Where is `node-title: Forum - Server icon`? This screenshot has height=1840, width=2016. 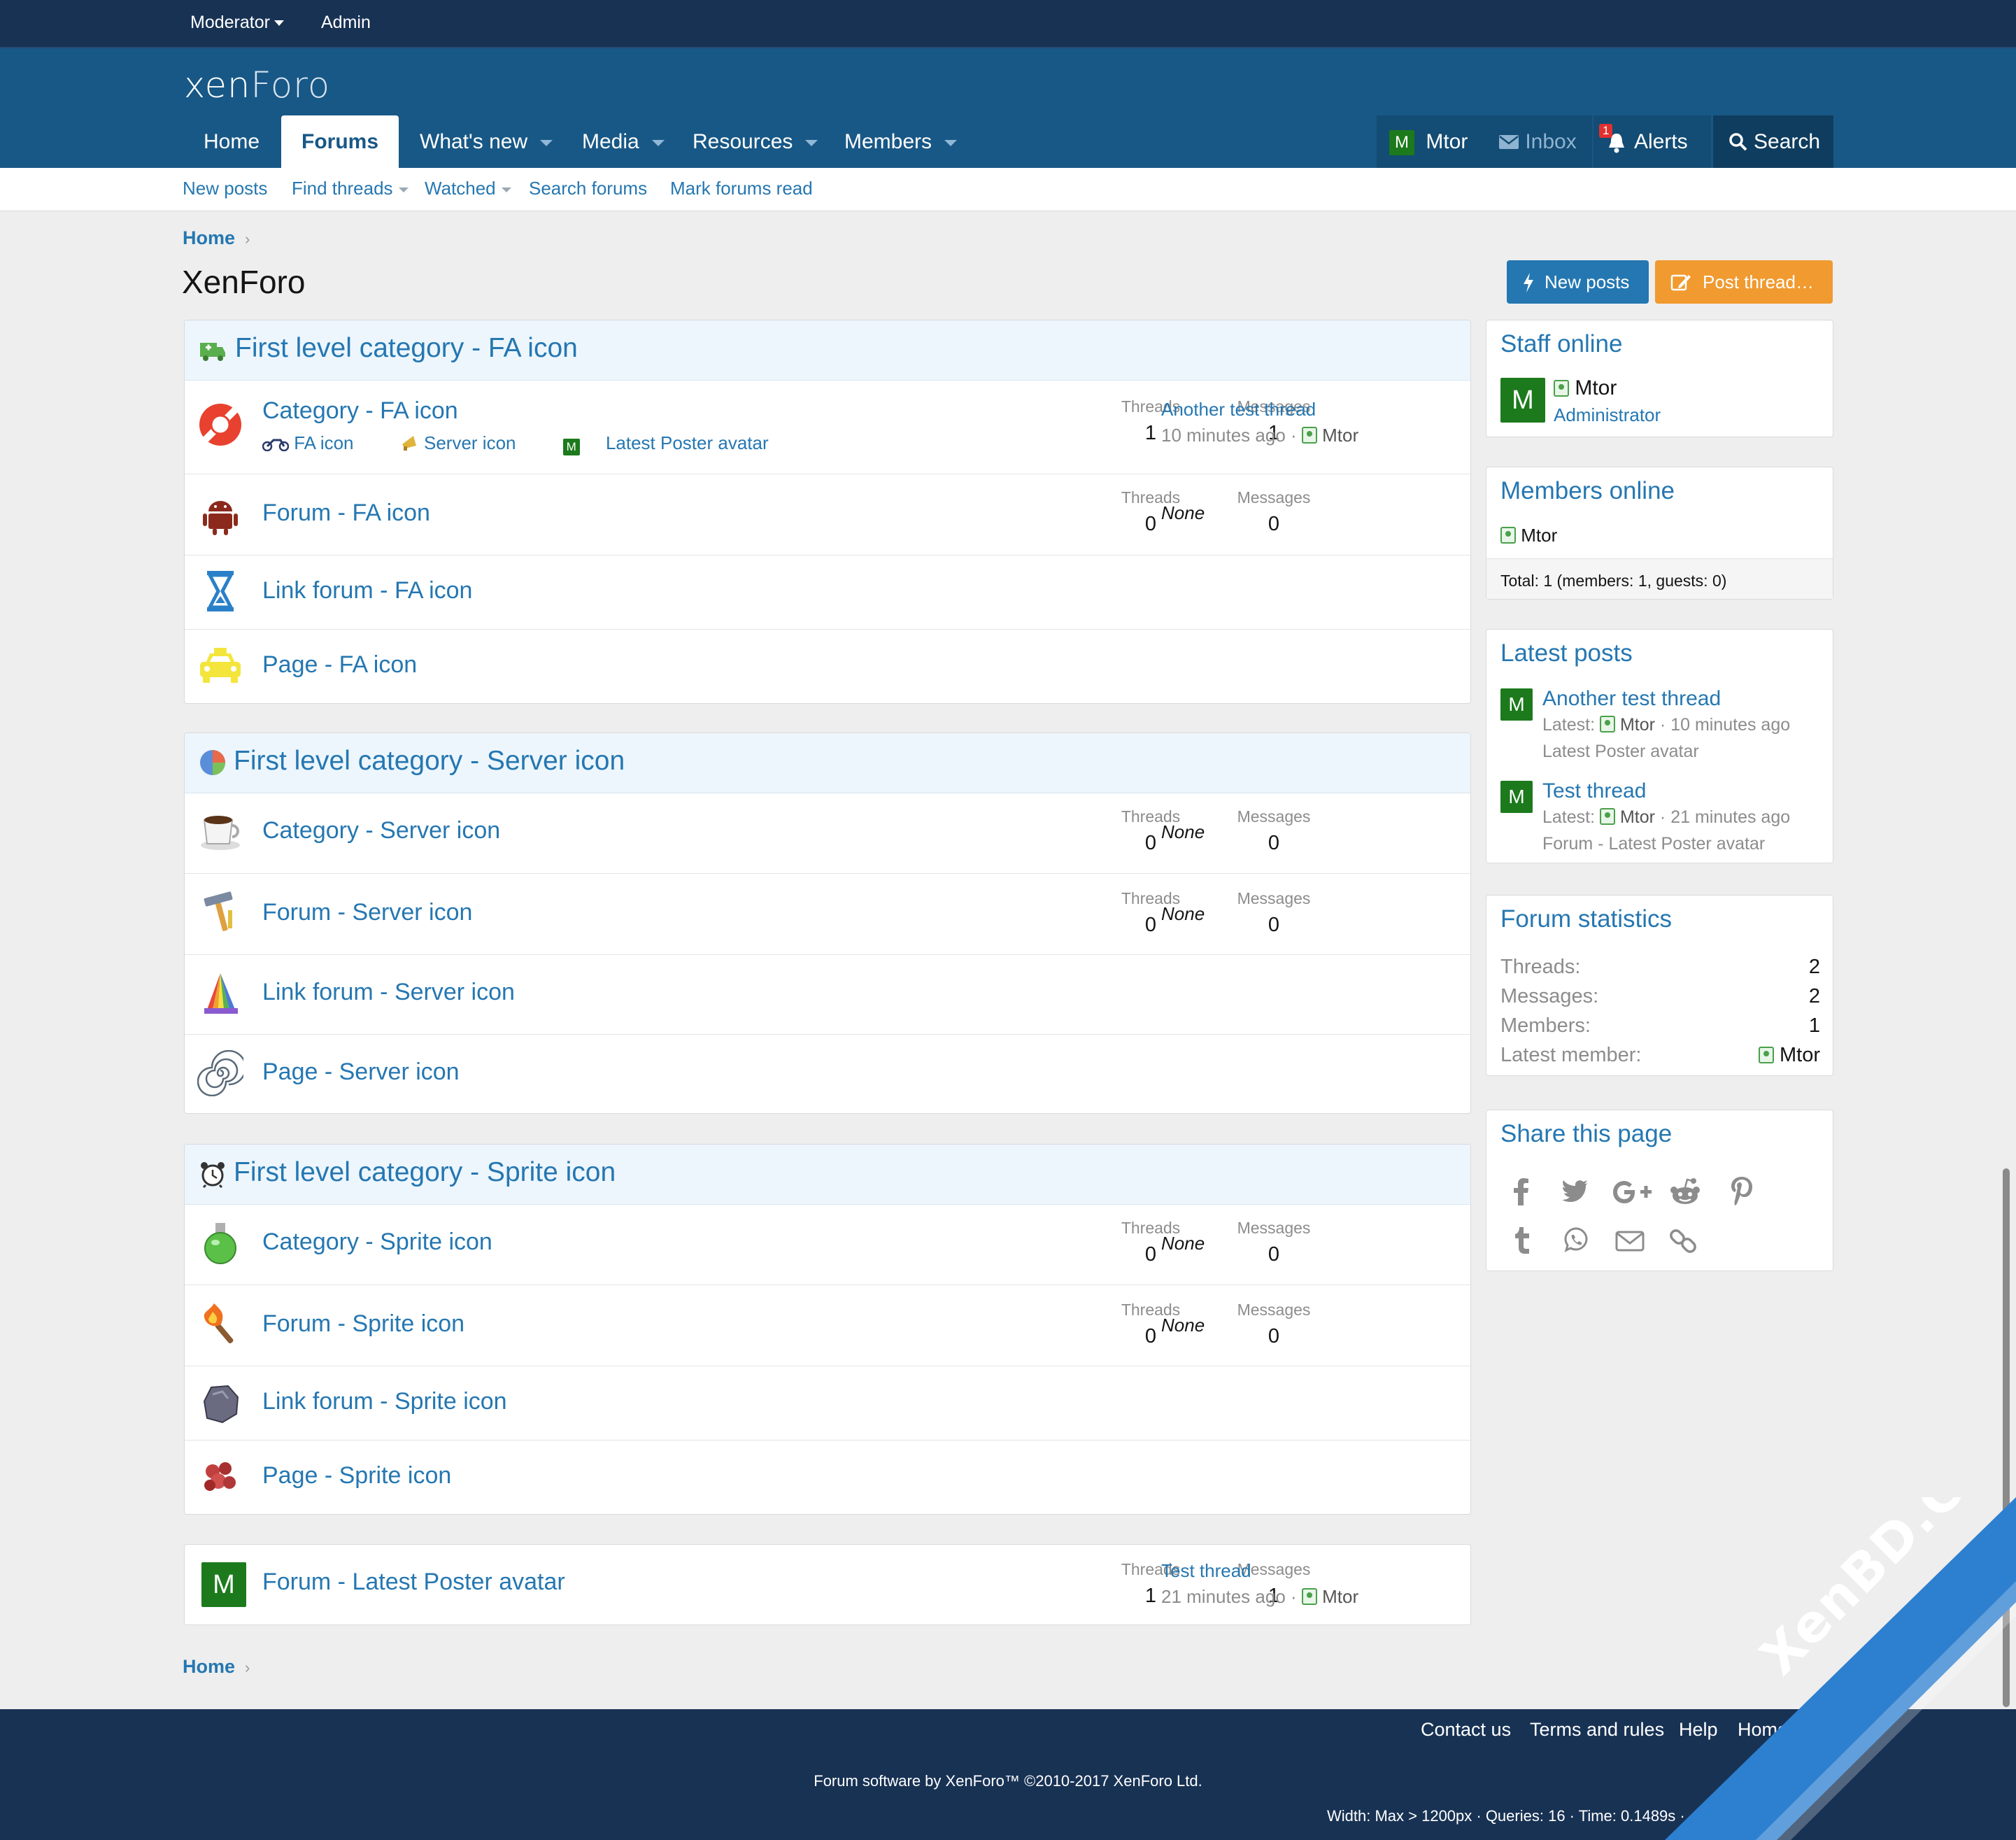
node-title: Forum - Server icon is located at coordinates (367, 912).